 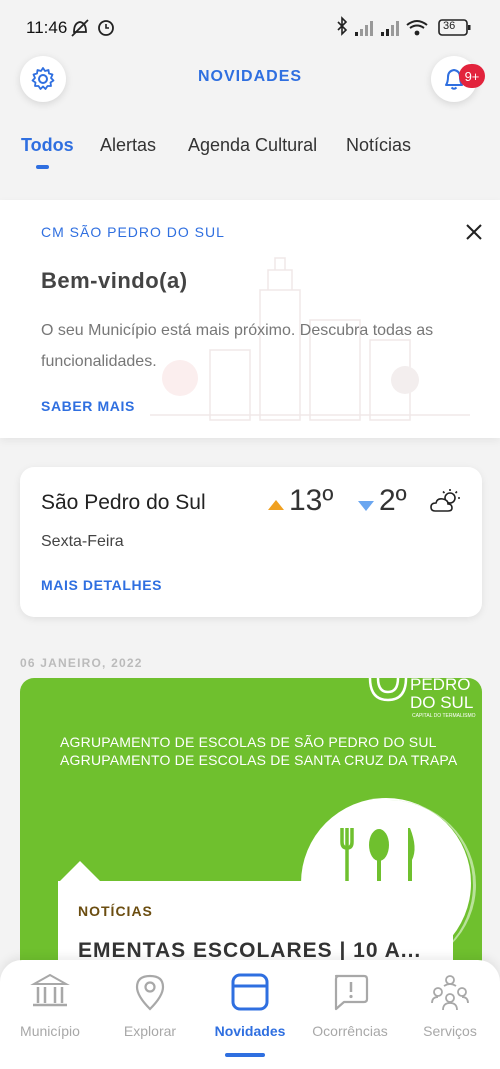 What do you see at coordinates (114, 280) in the screenshot?
I see `welcome-title: Bem-vindo(a)` at bounding box center [114, 280].